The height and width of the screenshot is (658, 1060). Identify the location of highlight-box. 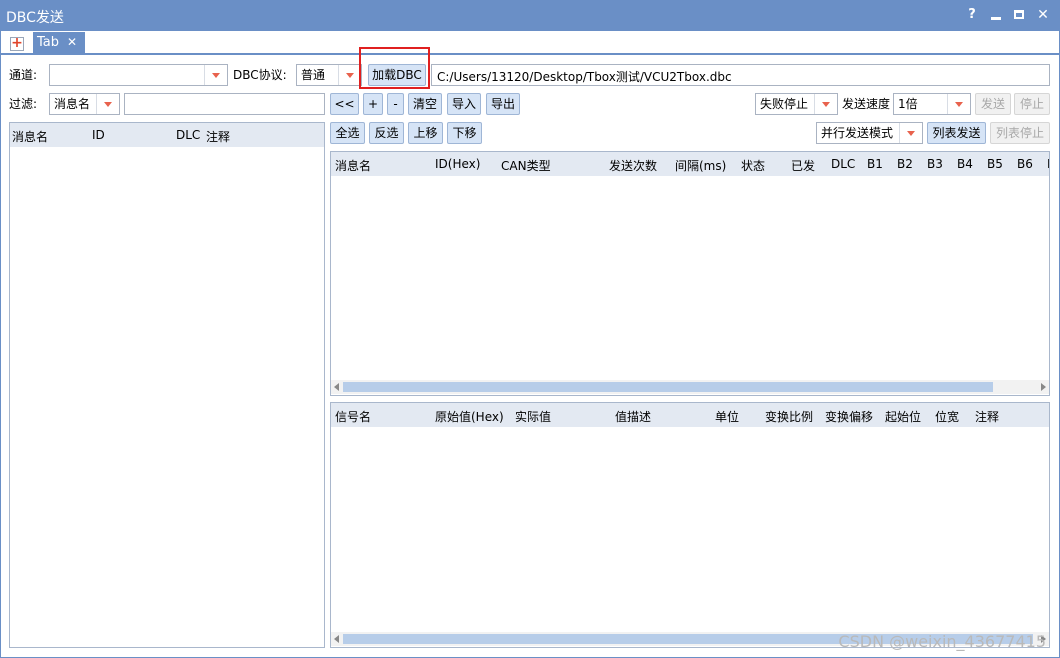
(394, 68).